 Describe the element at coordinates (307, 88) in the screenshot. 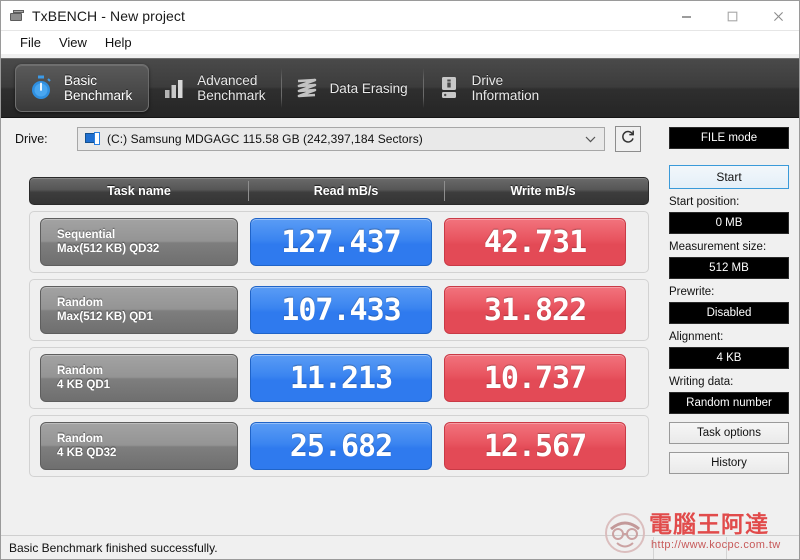

I see `shred-icon` at that location.